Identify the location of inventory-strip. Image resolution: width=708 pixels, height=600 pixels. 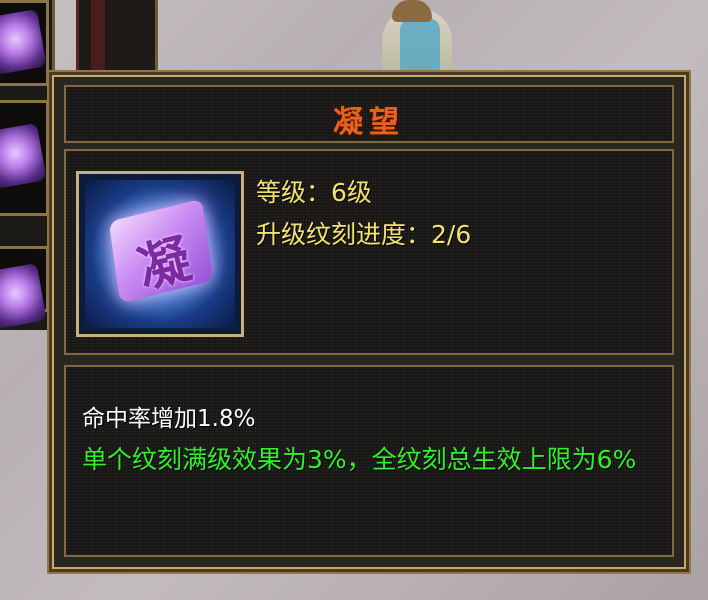
(27, 165).